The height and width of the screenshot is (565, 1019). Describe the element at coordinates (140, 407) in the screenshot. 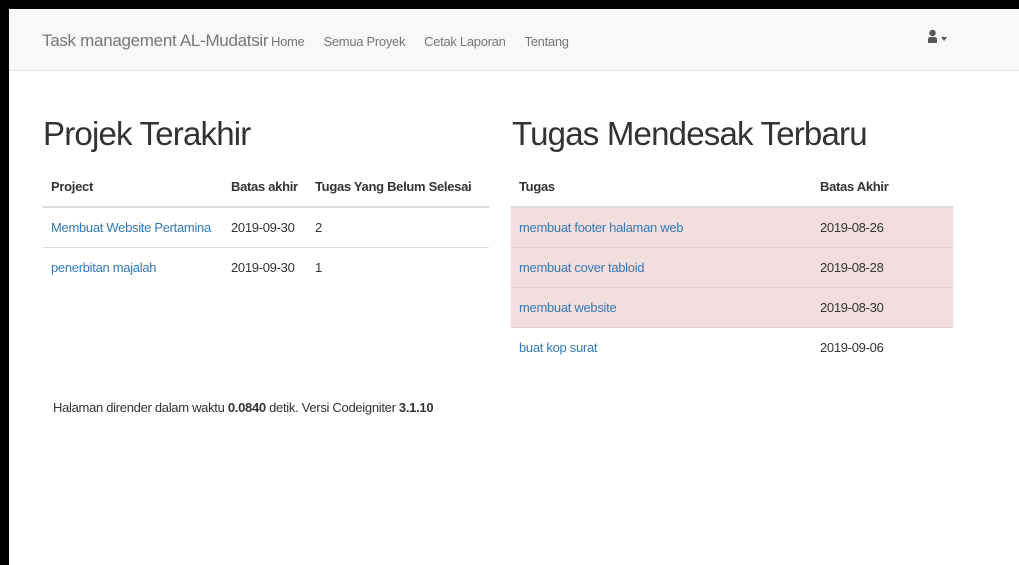

I see `footer-prefix: Halaman dirender dalam waktu` at that location.